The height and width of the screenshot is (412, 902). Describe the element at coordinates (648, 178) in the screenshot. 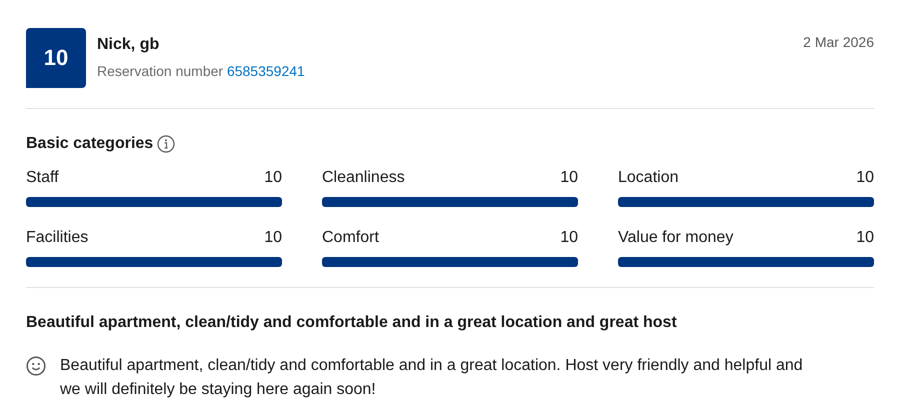

I see `category-name: Location` at that location.